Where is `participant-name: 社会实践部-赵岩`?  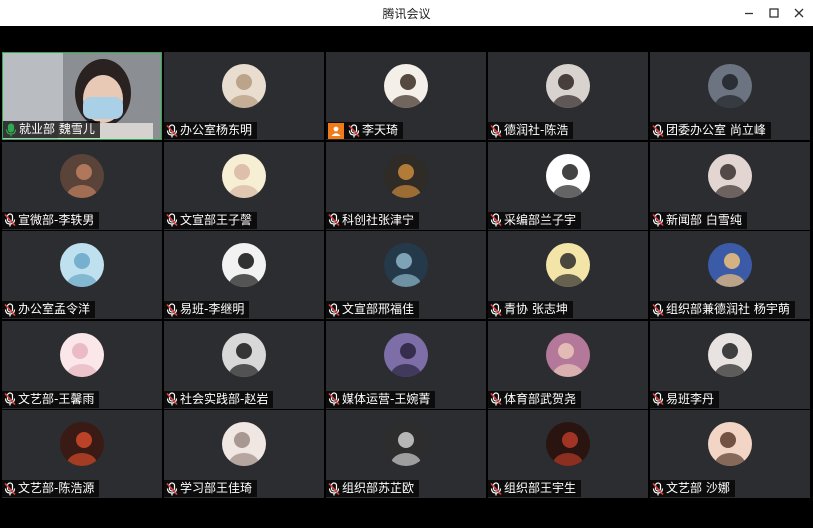
participant-name: 社会实践部-赵岩 is located at coordinates (224, 398).